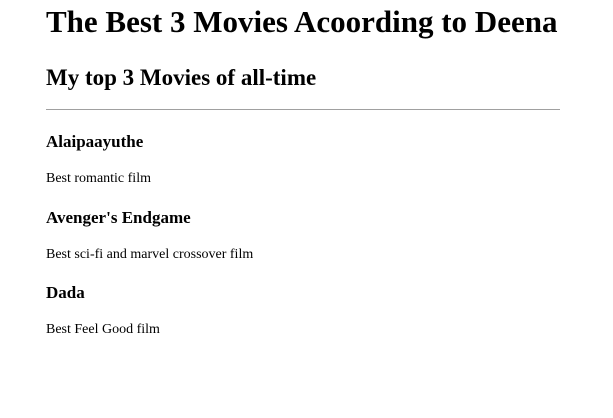 The width and height of the screenshot is (613, 418). What do you see at coordinates (303, 109) in the screenshot?
I see `divider` at bounding box center [303, 109].